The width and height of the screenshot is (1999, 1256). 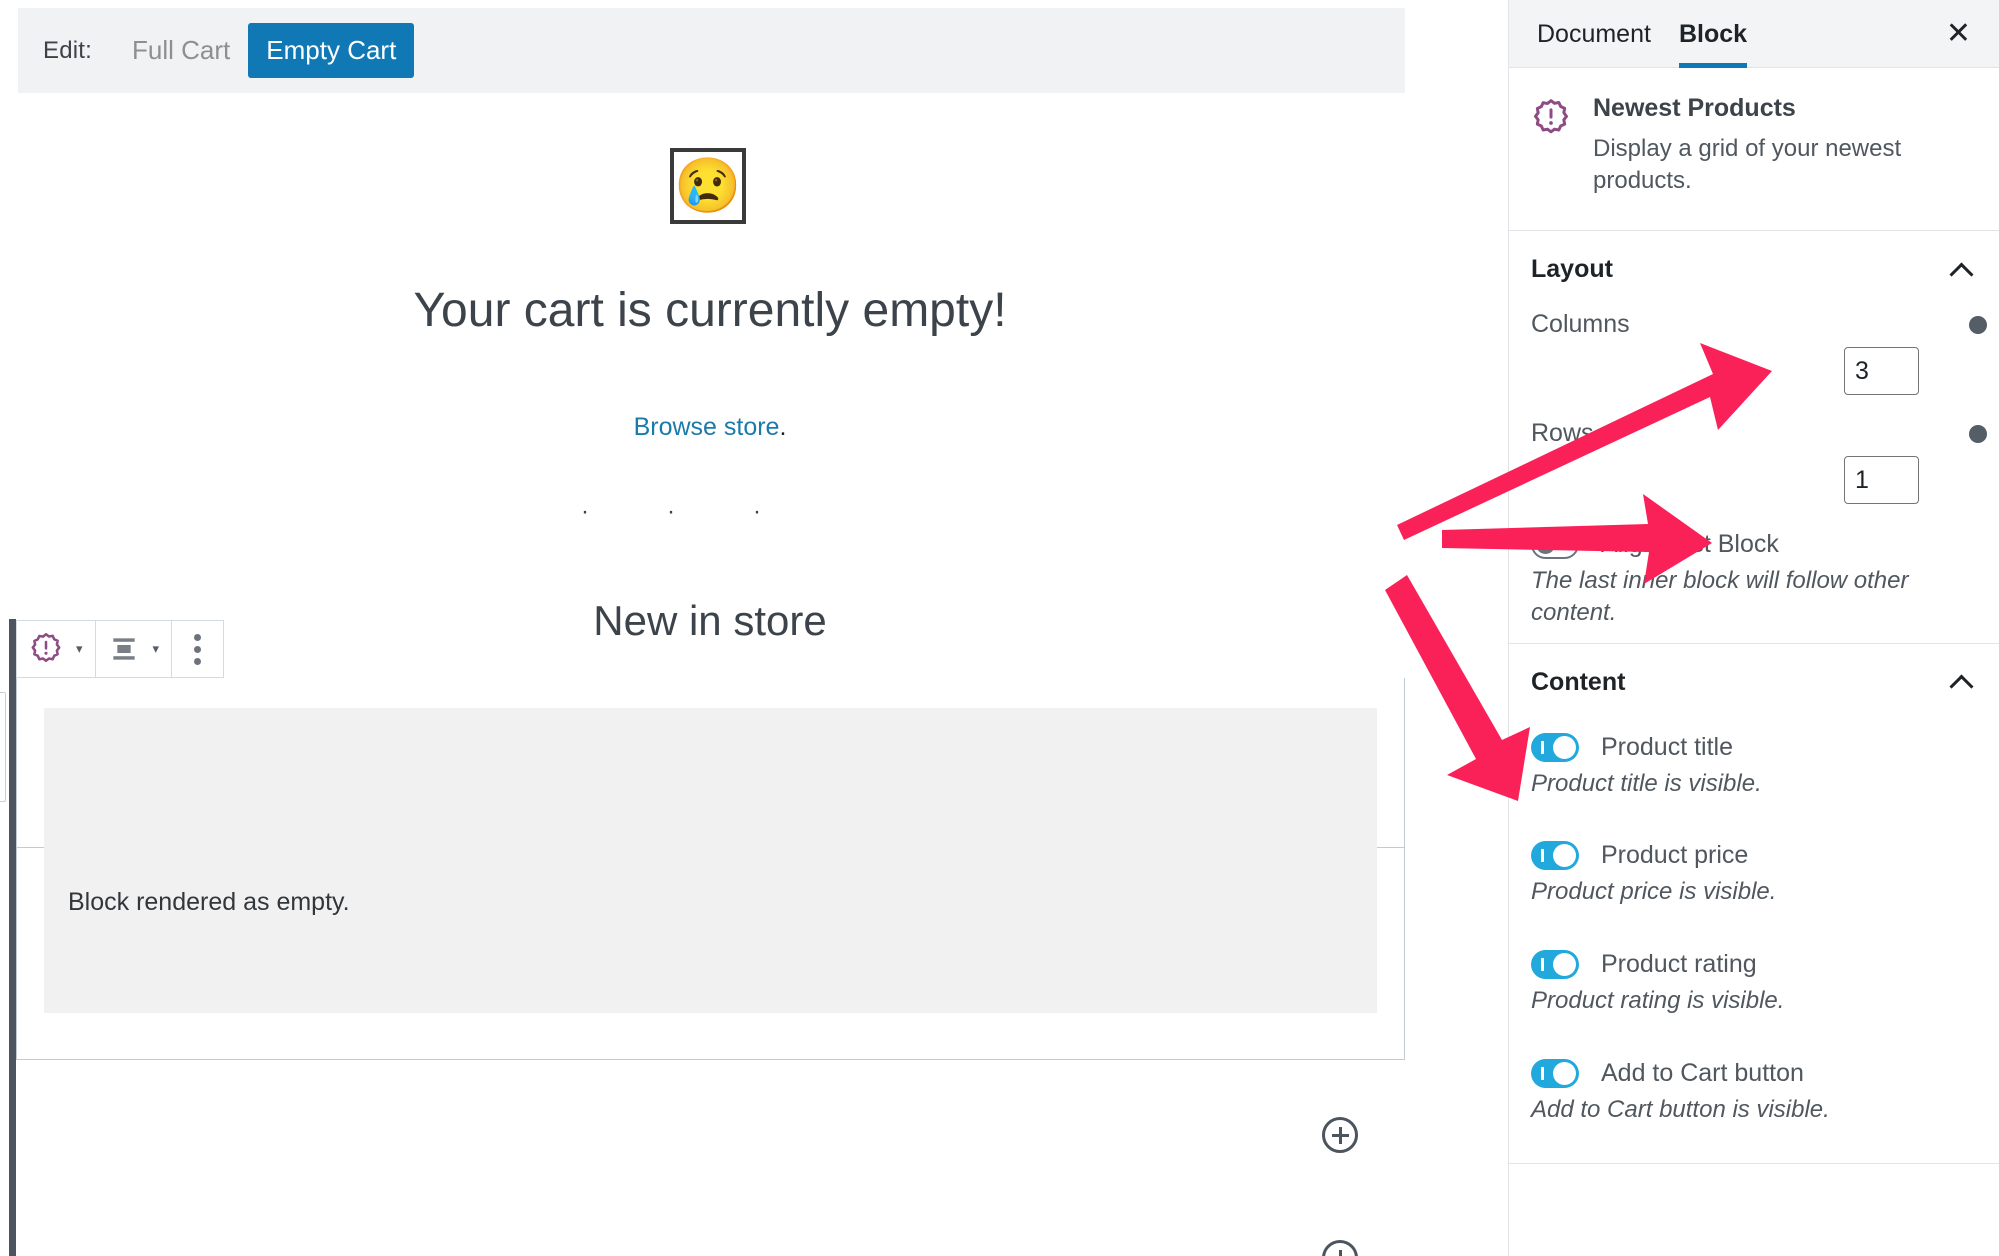 I want to click on rows-number-input, so click(x=1881, y=480).